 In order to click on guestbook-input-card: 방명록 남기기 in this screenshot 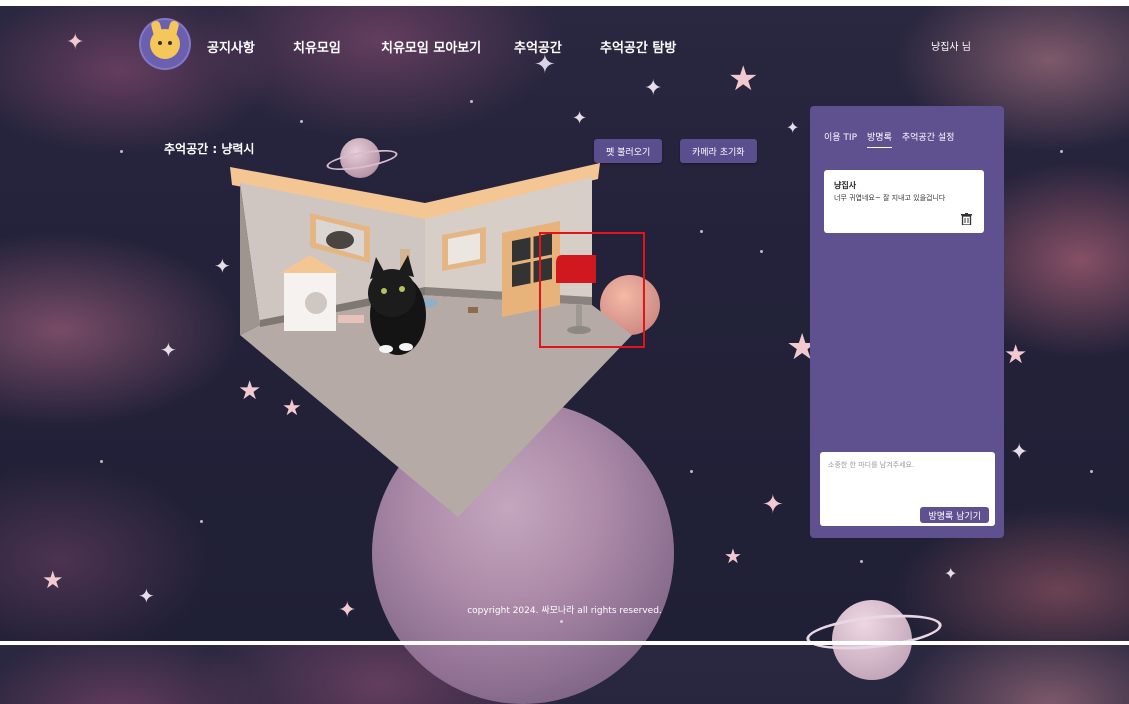, I will do `click(907, 489)`.